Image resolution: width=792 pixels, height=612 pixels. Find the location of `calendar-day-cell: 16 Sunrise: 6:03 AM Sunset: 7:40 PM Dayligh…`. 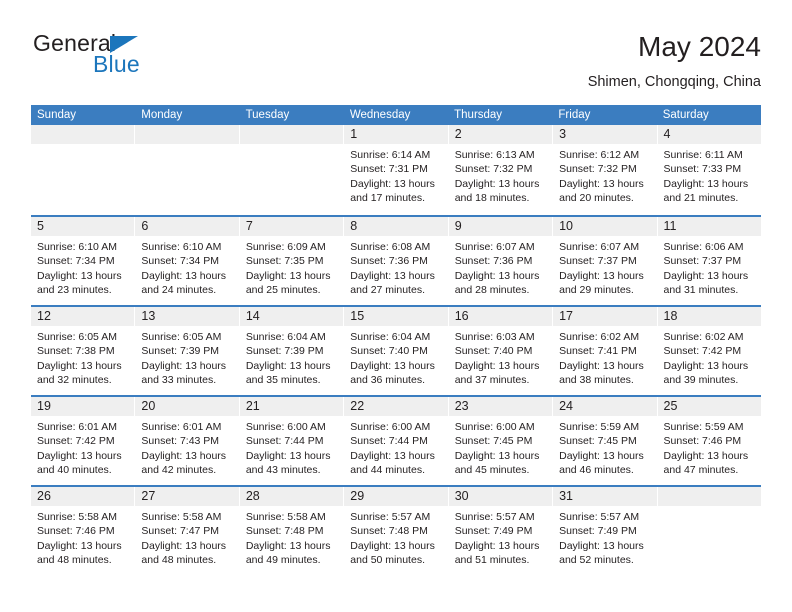

calendar-day-cell: 16 Sunrise: 6:03 AM Sunset: 7:40 PM Dayligh… is located at coordinates (501, 351).